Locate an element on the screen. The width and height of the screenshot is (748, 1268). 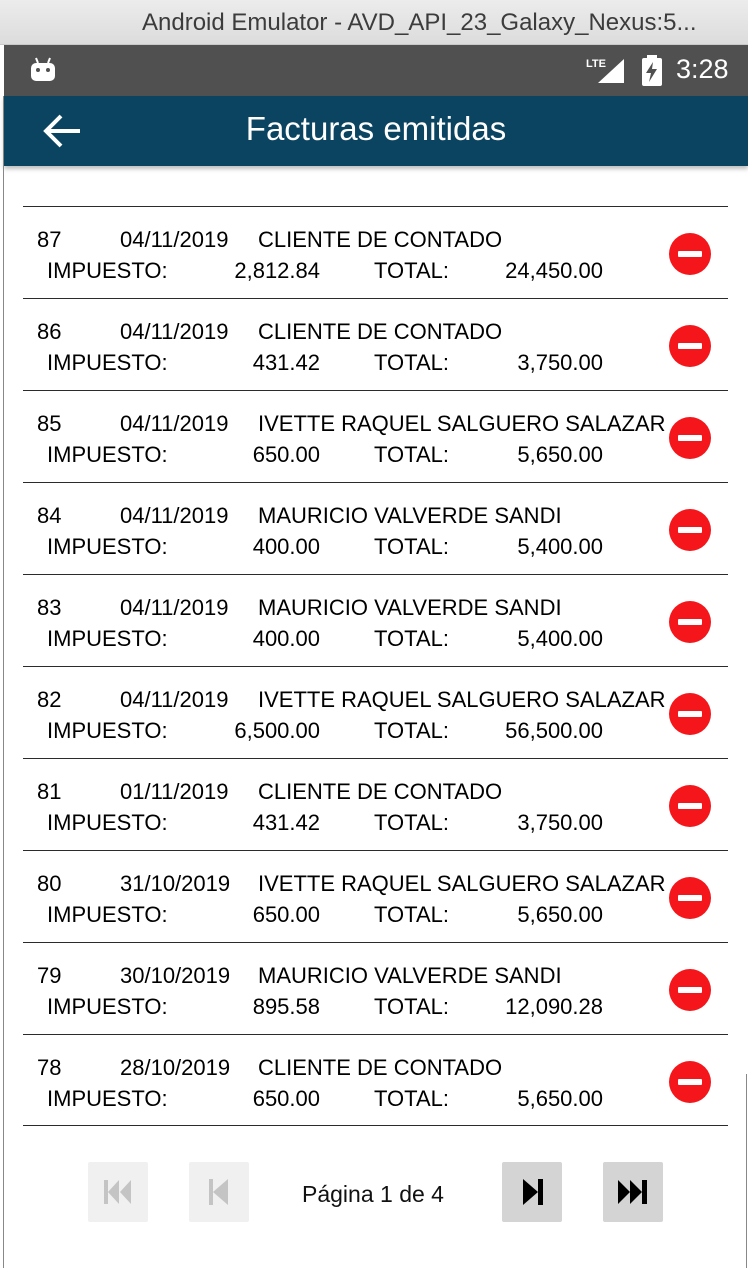
invoice-number: 85 is located at coordinates (49, 423).